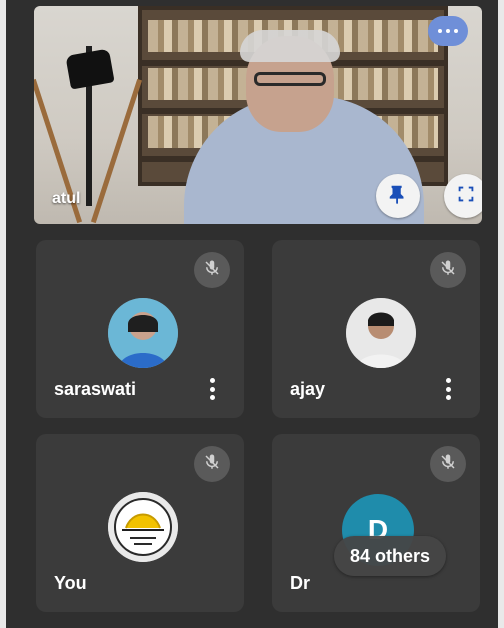 This screenshot has width=504, height=628. What do you see at coordinates (300, 583) in the screenshot?
I see `participant-name: Dr` at bounding box center [300, 583].